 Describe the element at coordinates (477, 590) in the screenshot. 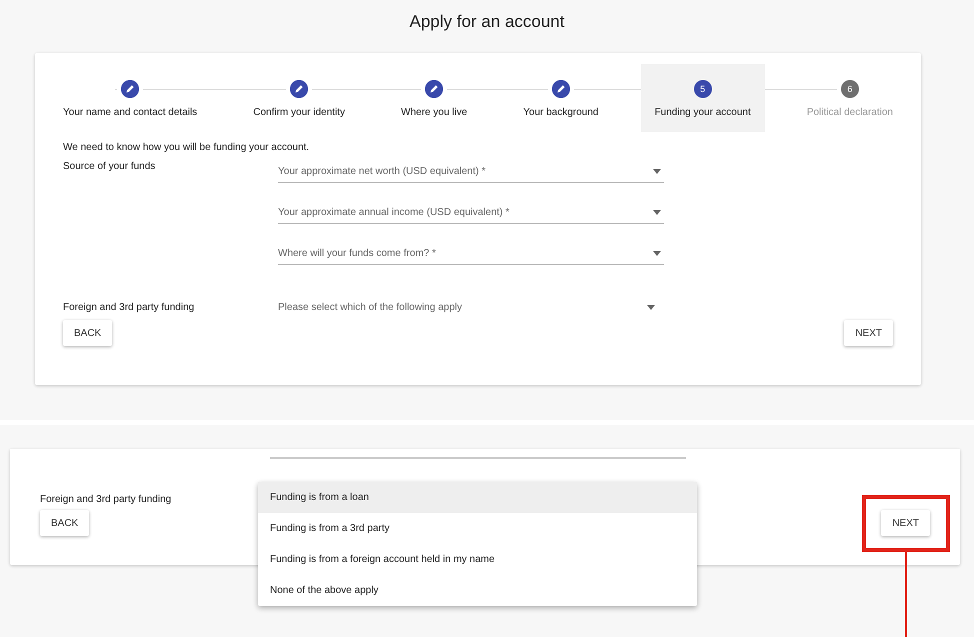

I see `dropdown-option: None of the above apply` at that location.